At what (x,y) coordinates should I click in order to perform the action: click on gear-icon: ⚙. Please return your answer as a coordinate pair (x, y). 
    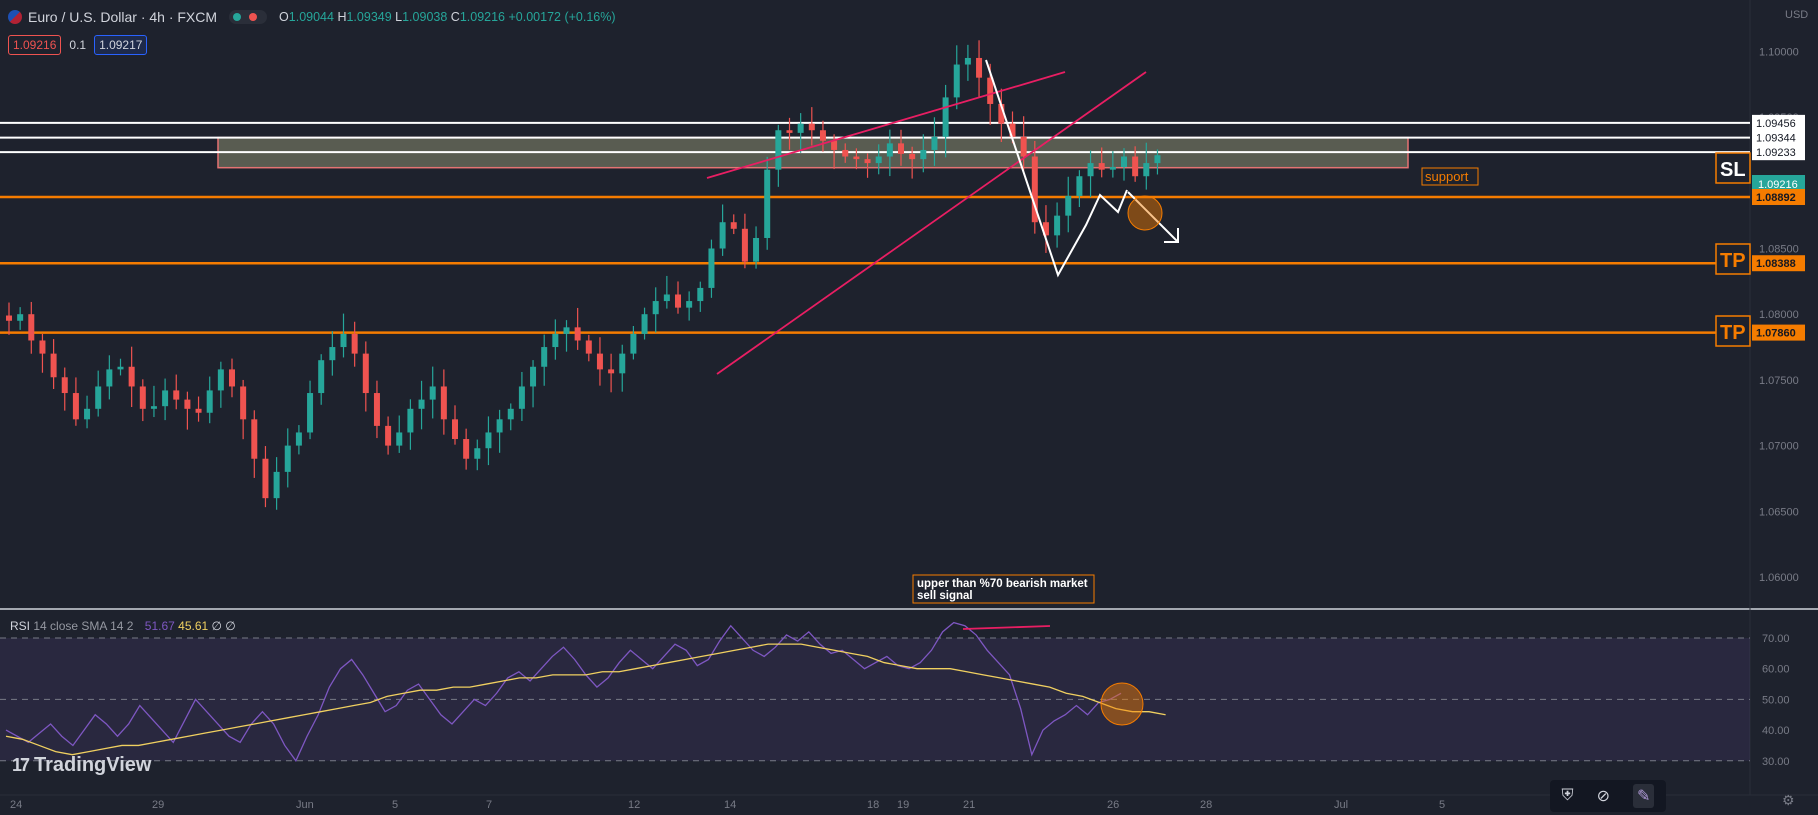
    Looking at the image, I should click on (1788, 800).